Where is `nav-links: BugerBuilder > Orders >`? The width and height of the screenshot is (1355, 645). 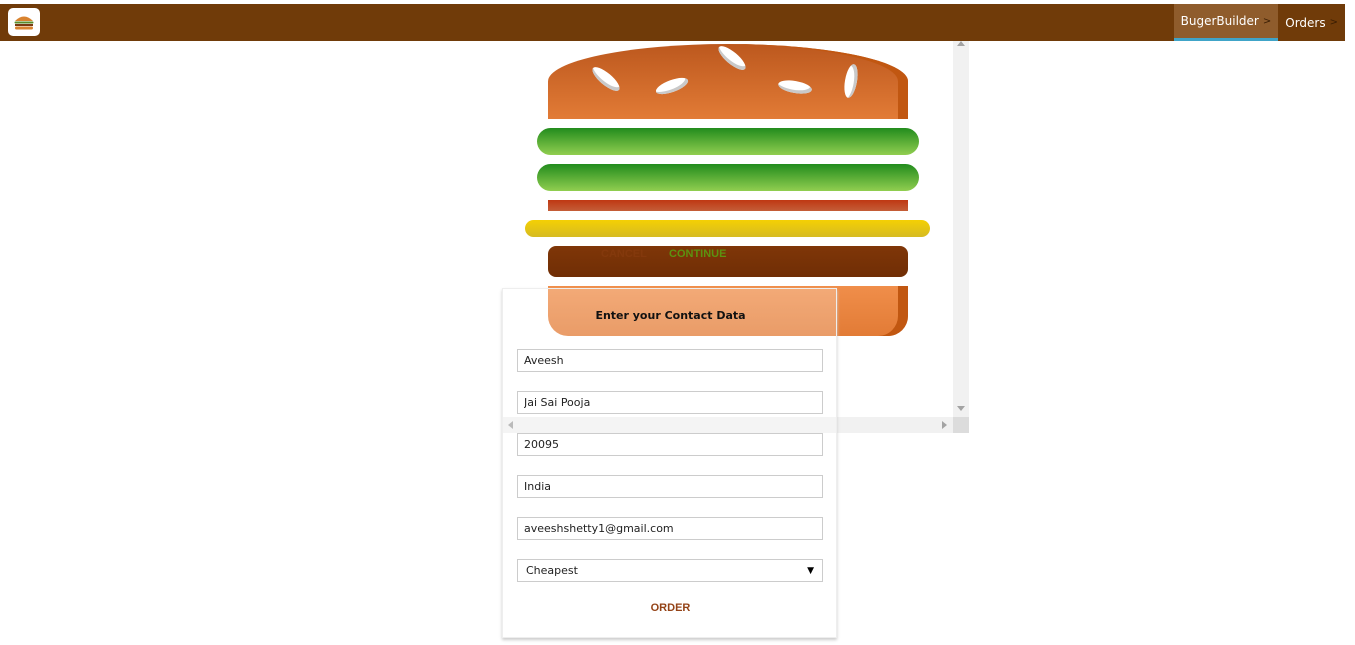
nav-links: BugerBuilder > Orders > is located at coordinates (1259, 22).